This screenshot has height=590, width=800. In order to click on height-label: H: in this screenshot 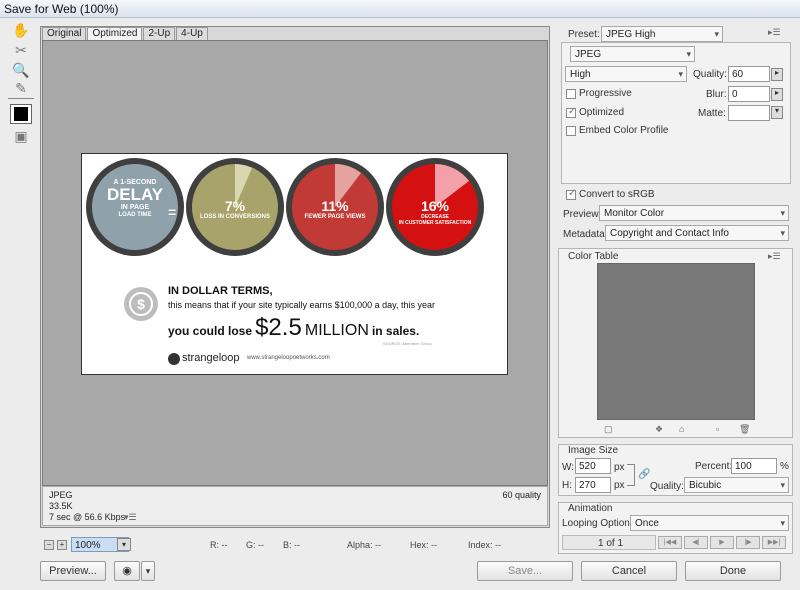, I will do `click(567, 485)`.